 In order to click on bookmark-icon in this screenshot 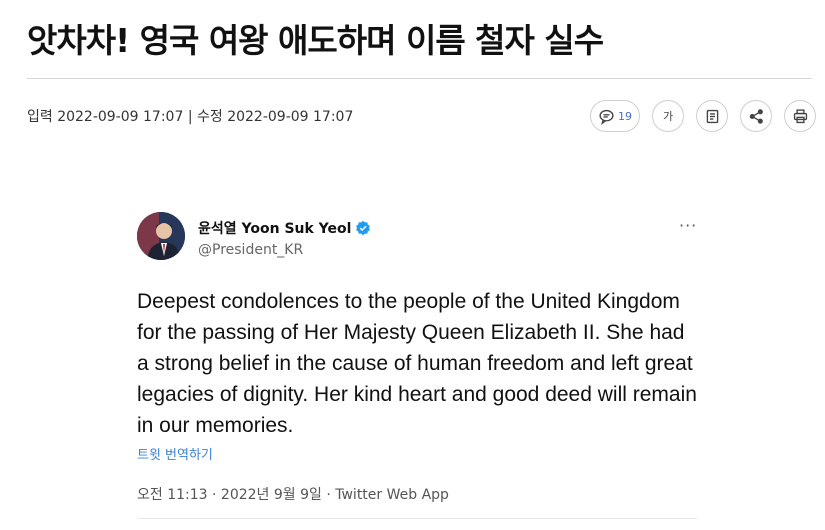, I will do `click(712, 116)`.